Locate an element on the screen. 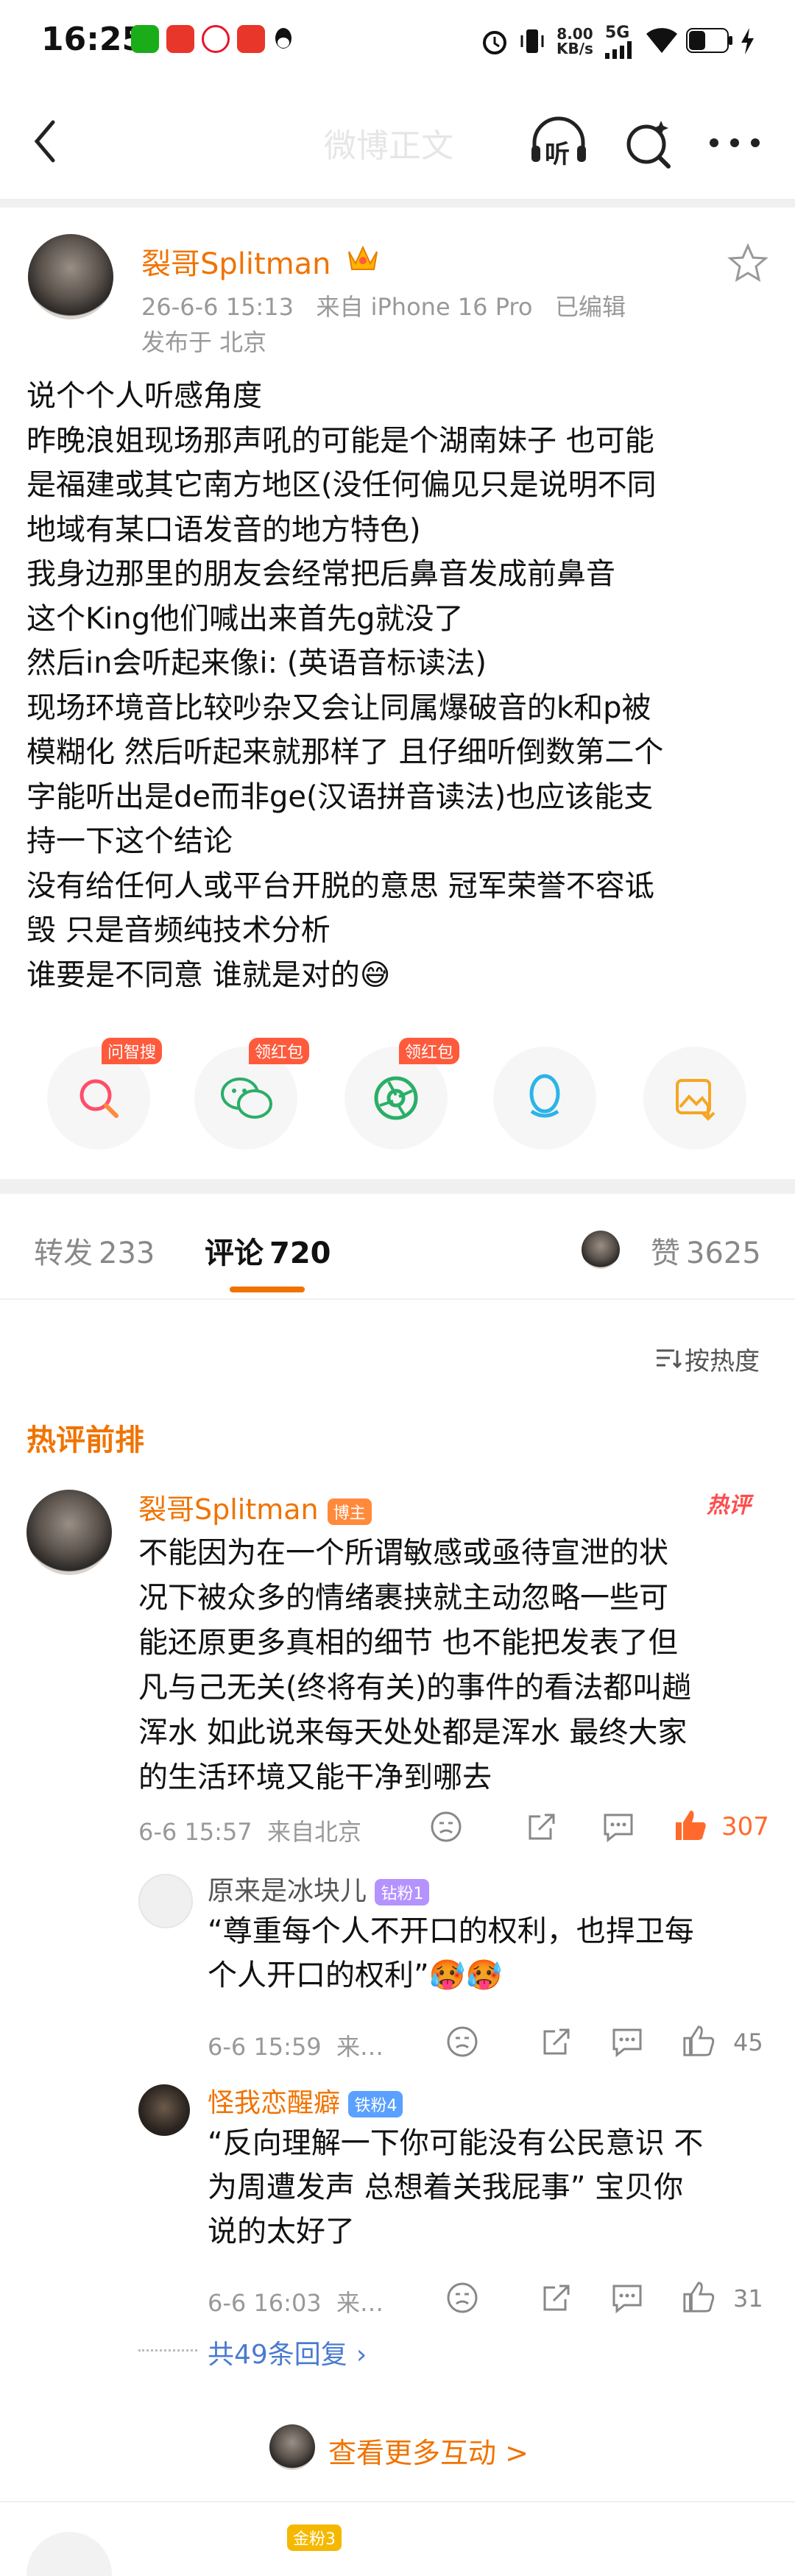 Image resolution: width=795 pixels, height=2576 pixels. wechat-notification-icon is located at coordinates (145, 39).